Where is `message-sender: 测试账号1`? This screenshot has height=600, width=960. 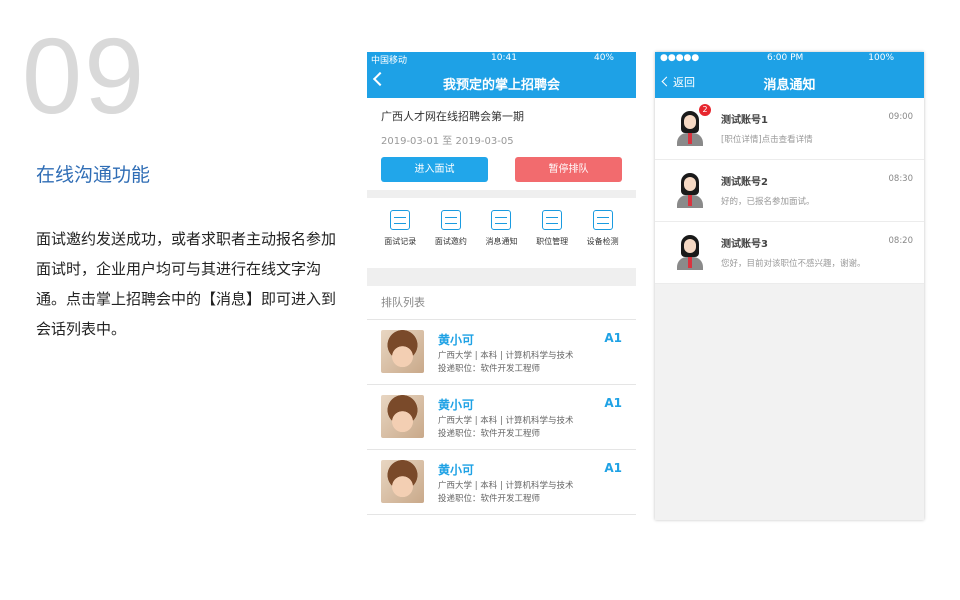
message-sender: 测试账号1 is located at coordinates (744, 120).